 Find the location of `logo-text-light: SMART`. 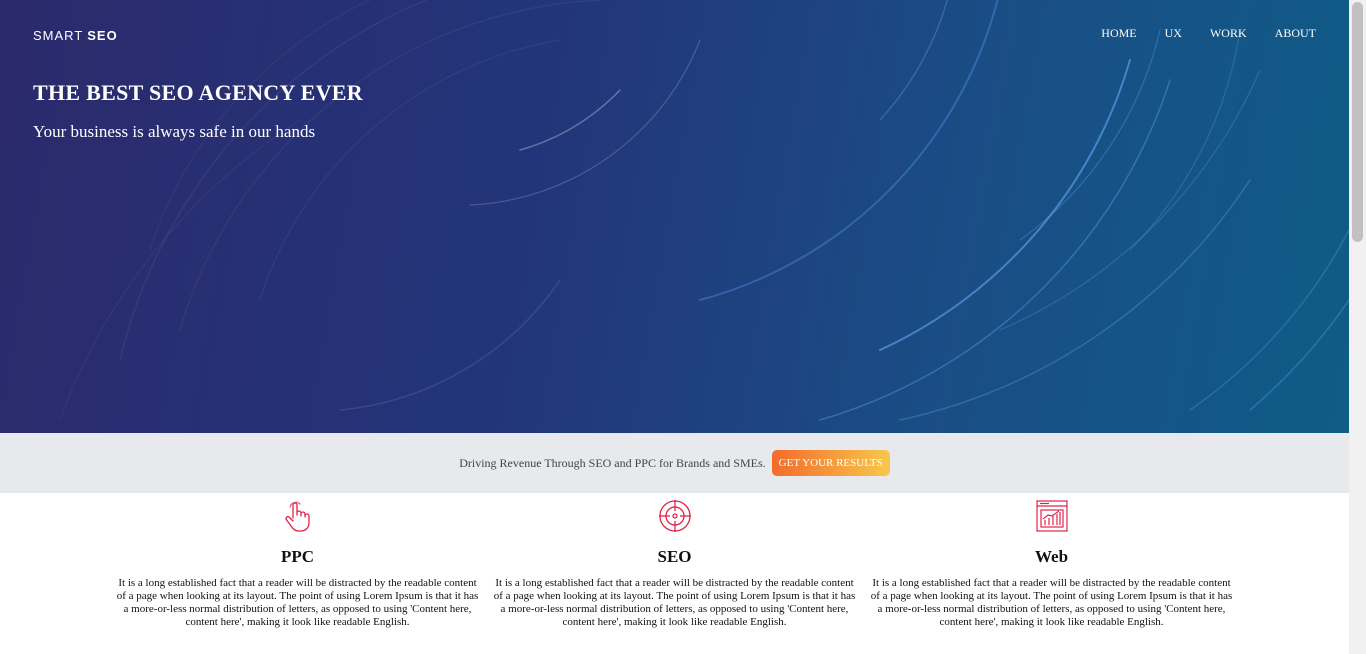

logo-text-light: SMART is located at coordinates (58, 35).